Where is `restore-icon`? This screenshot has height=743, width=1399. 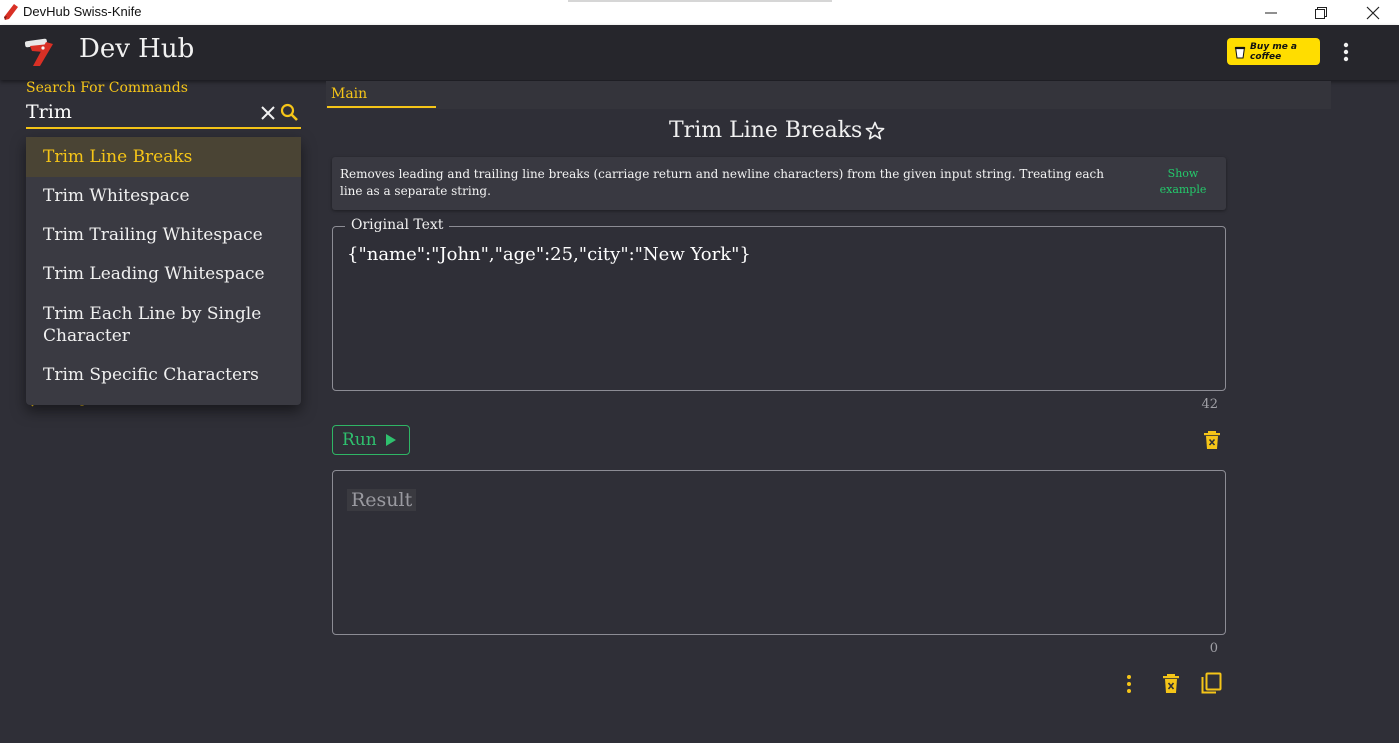 restore-icon is located at coordinates (1321, 12).